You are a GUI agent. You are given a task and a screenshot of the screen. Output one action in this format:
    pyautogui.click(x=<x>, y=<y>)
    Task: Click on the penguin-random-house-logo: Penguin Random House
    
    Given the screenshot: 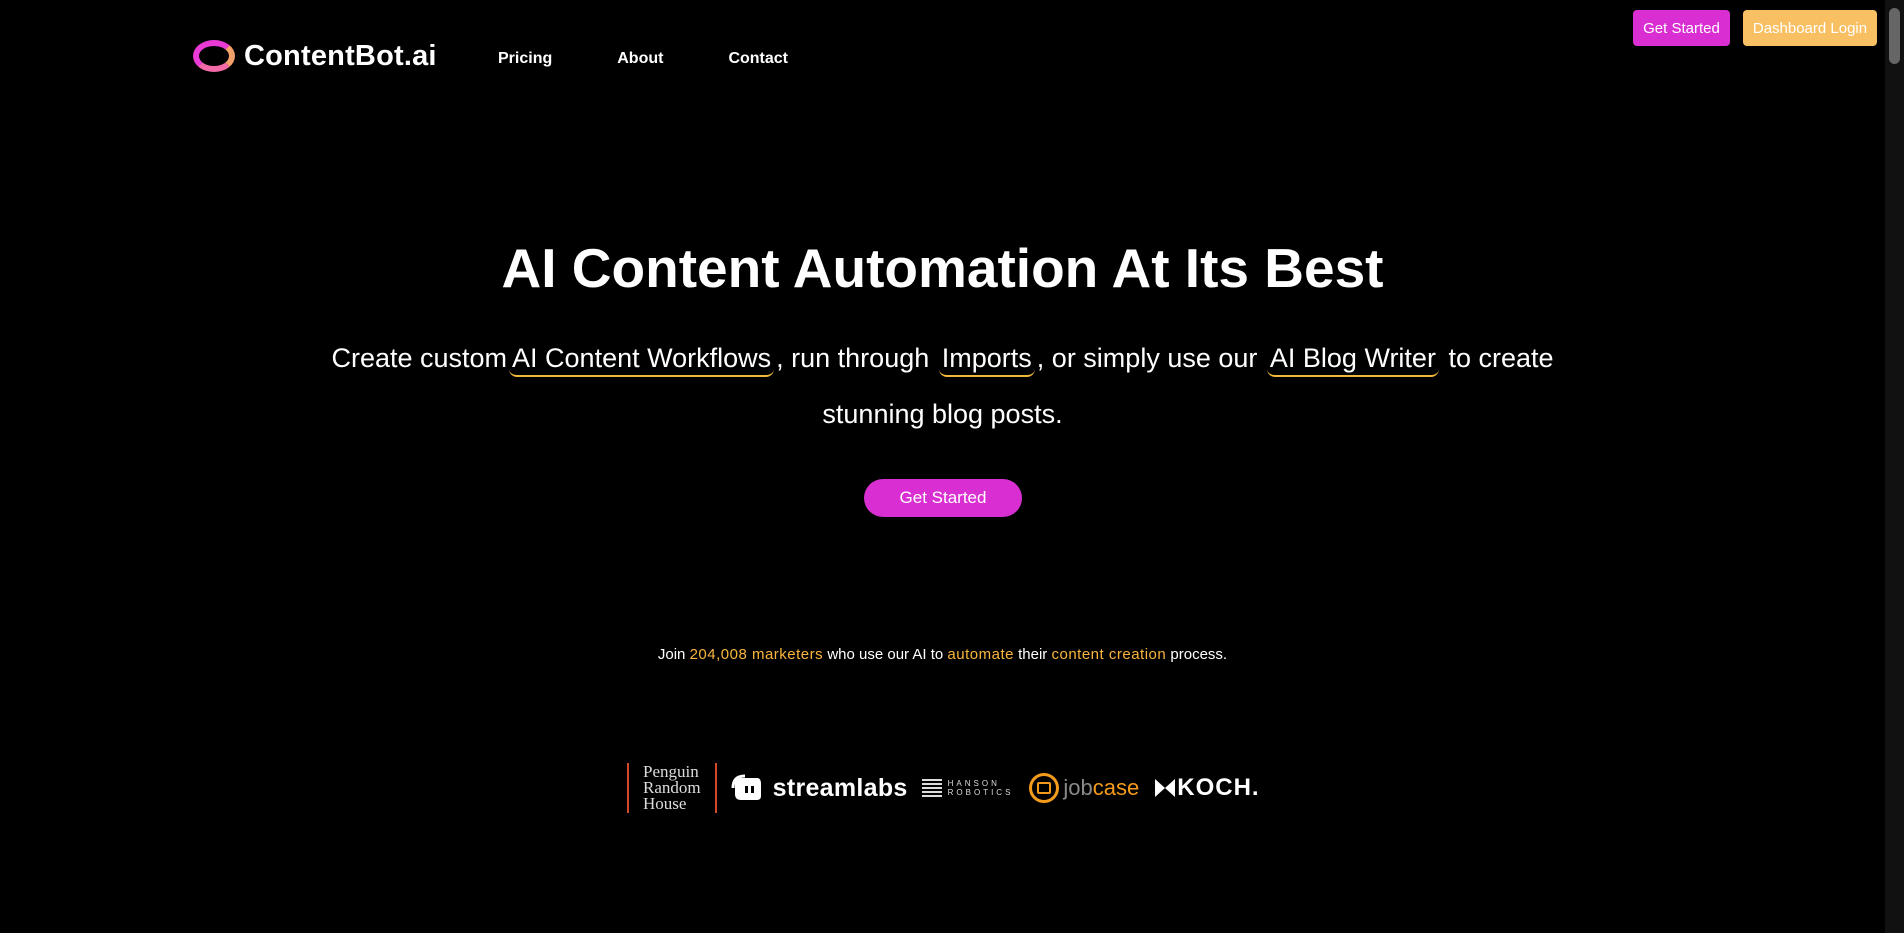 What is the action you would take?
    pyautogui.click(x=672, y=788)
    